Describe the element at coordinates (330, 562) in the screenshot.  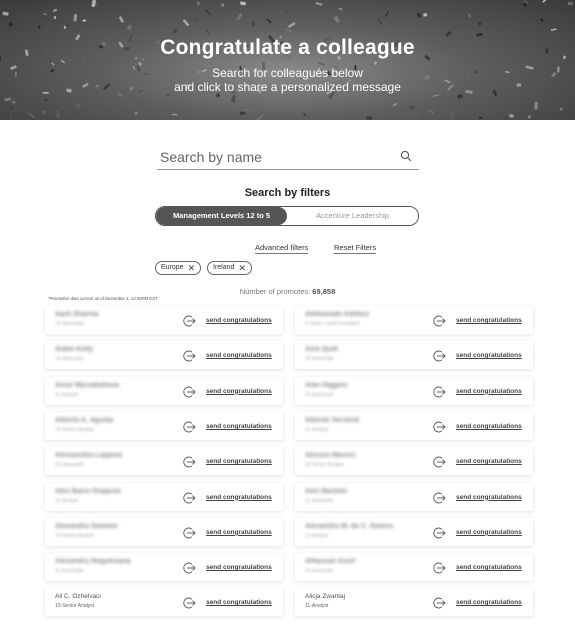
I see `colleague-name: Alhassan Assif` at that location.